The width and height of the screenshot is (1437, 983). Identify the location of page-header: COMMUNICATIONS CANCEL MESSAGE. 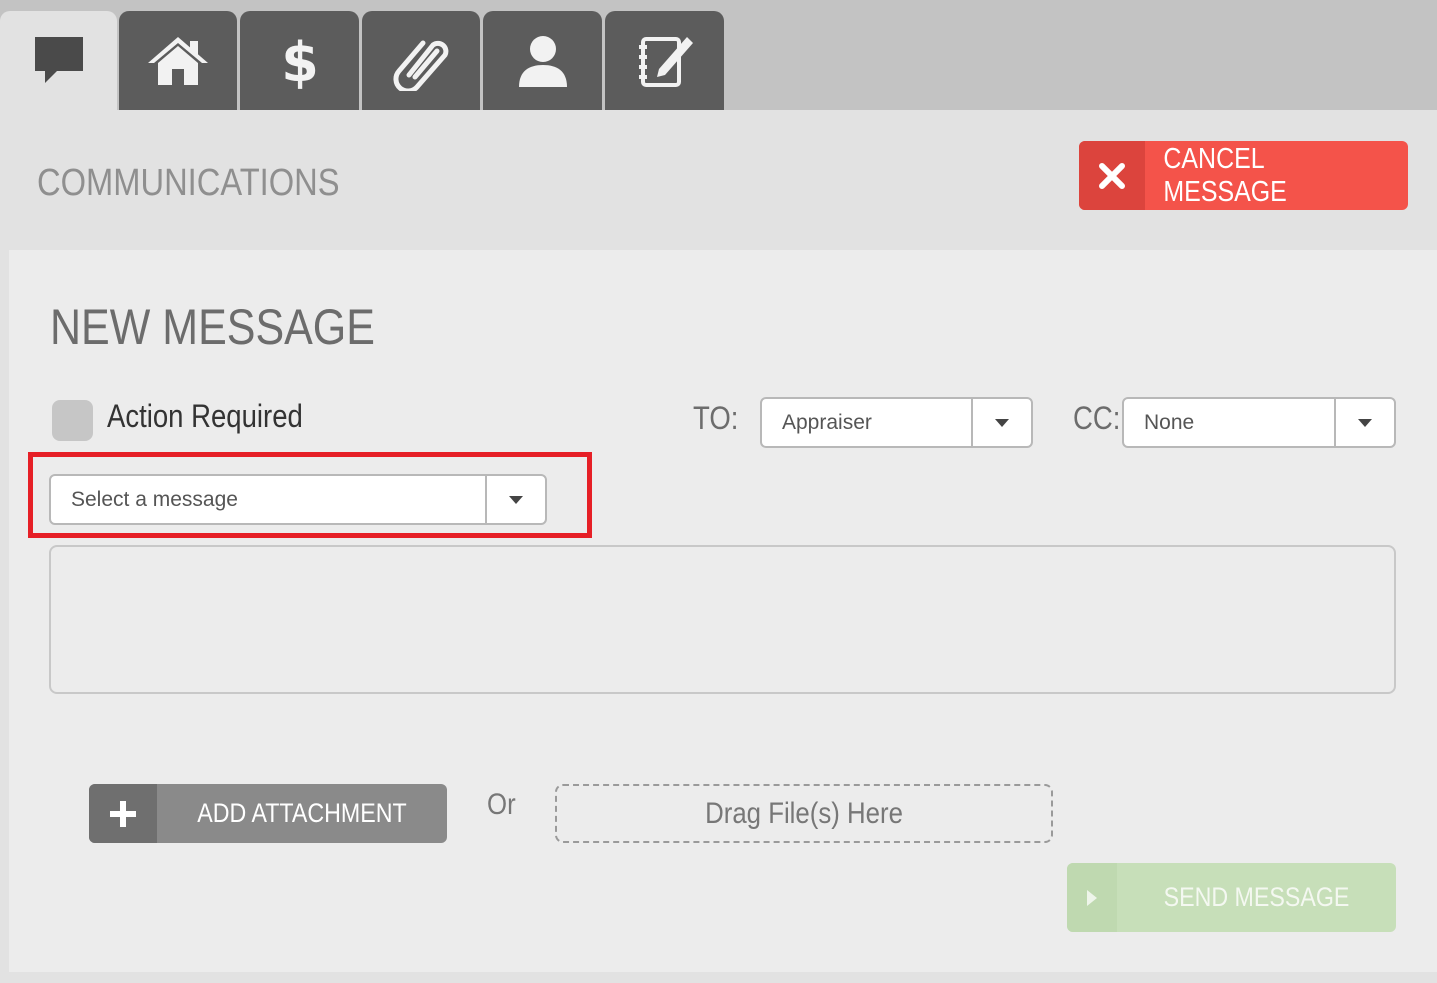
(718, 180).